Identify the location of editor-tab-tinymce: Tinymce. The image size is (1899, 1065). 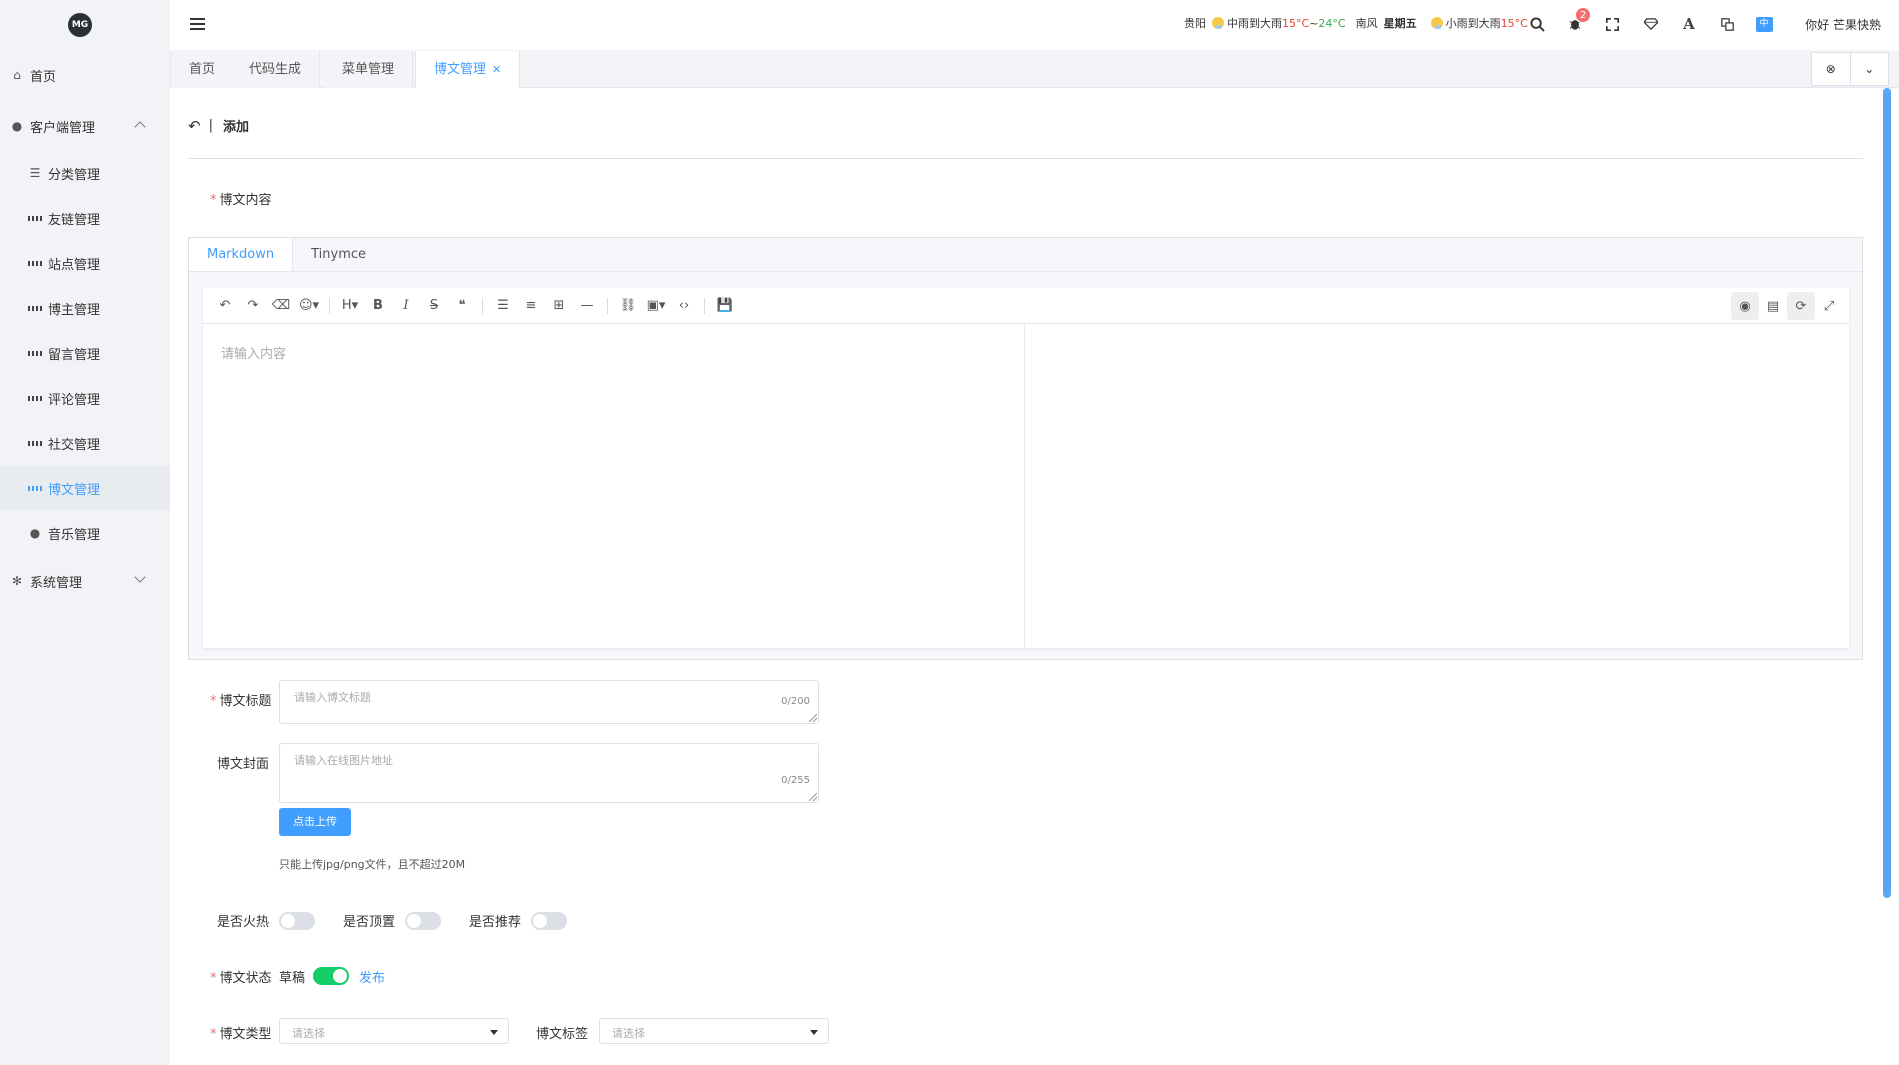
(338, 254).